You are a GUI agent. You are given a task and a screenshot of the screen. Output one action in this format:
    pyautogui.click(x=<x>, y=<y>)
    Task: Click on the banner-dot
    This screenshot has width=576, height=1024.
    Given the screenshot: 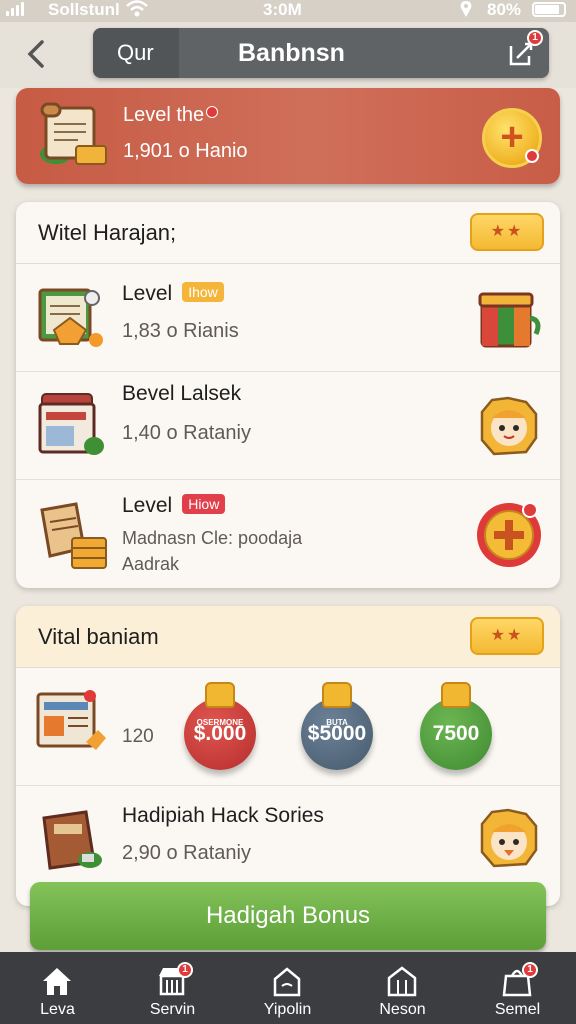 What is the action you would take?
    pyautogui.click(x=212, y=112)
    